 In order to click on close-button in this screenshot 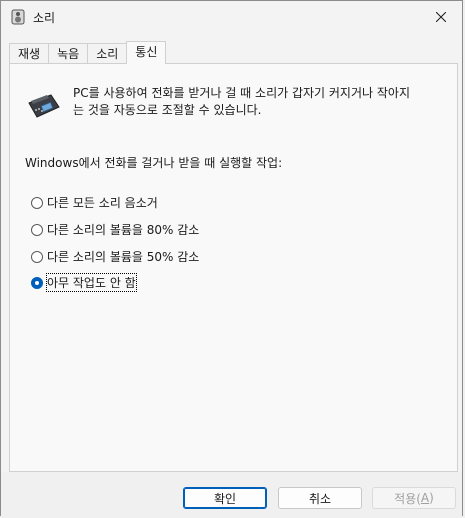, I will do `click(441, 17)`.